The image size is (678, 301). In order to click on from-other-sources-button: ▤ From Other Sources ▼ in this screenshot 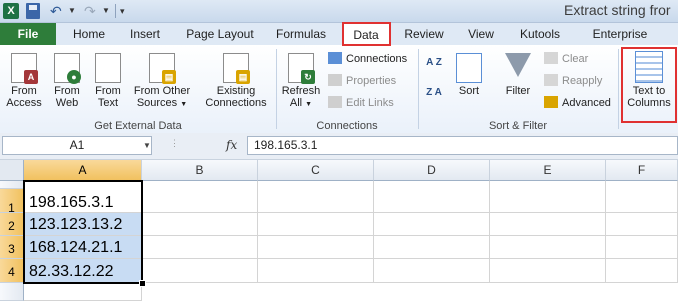, I will do `click(162, 82)`.